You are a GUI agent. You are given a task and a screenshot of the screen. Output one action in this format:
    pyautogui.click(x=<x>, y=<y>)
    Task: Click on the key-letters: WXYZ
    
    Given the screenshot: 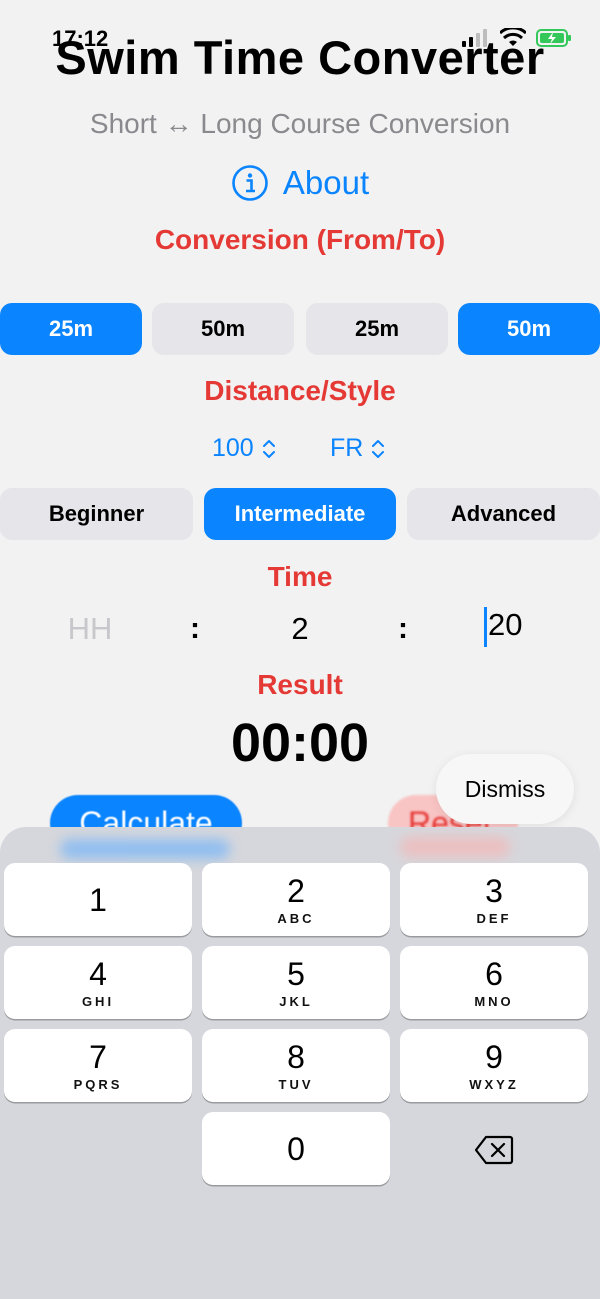 What is the action you would take?
    pyautogui.click(x=494, y=1084)
    